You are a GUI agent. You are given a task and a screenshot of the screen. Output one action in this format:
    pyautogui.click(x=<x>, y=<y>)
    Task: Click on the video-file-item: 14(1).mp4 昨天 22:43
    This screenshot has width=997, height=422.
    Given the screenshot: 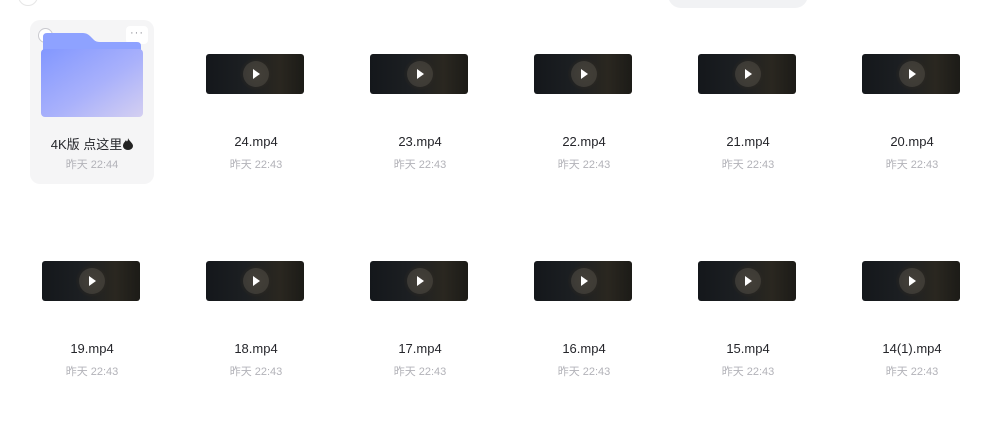 What is the action you would take?
    pyautogui.click(x=912, y=309)
    